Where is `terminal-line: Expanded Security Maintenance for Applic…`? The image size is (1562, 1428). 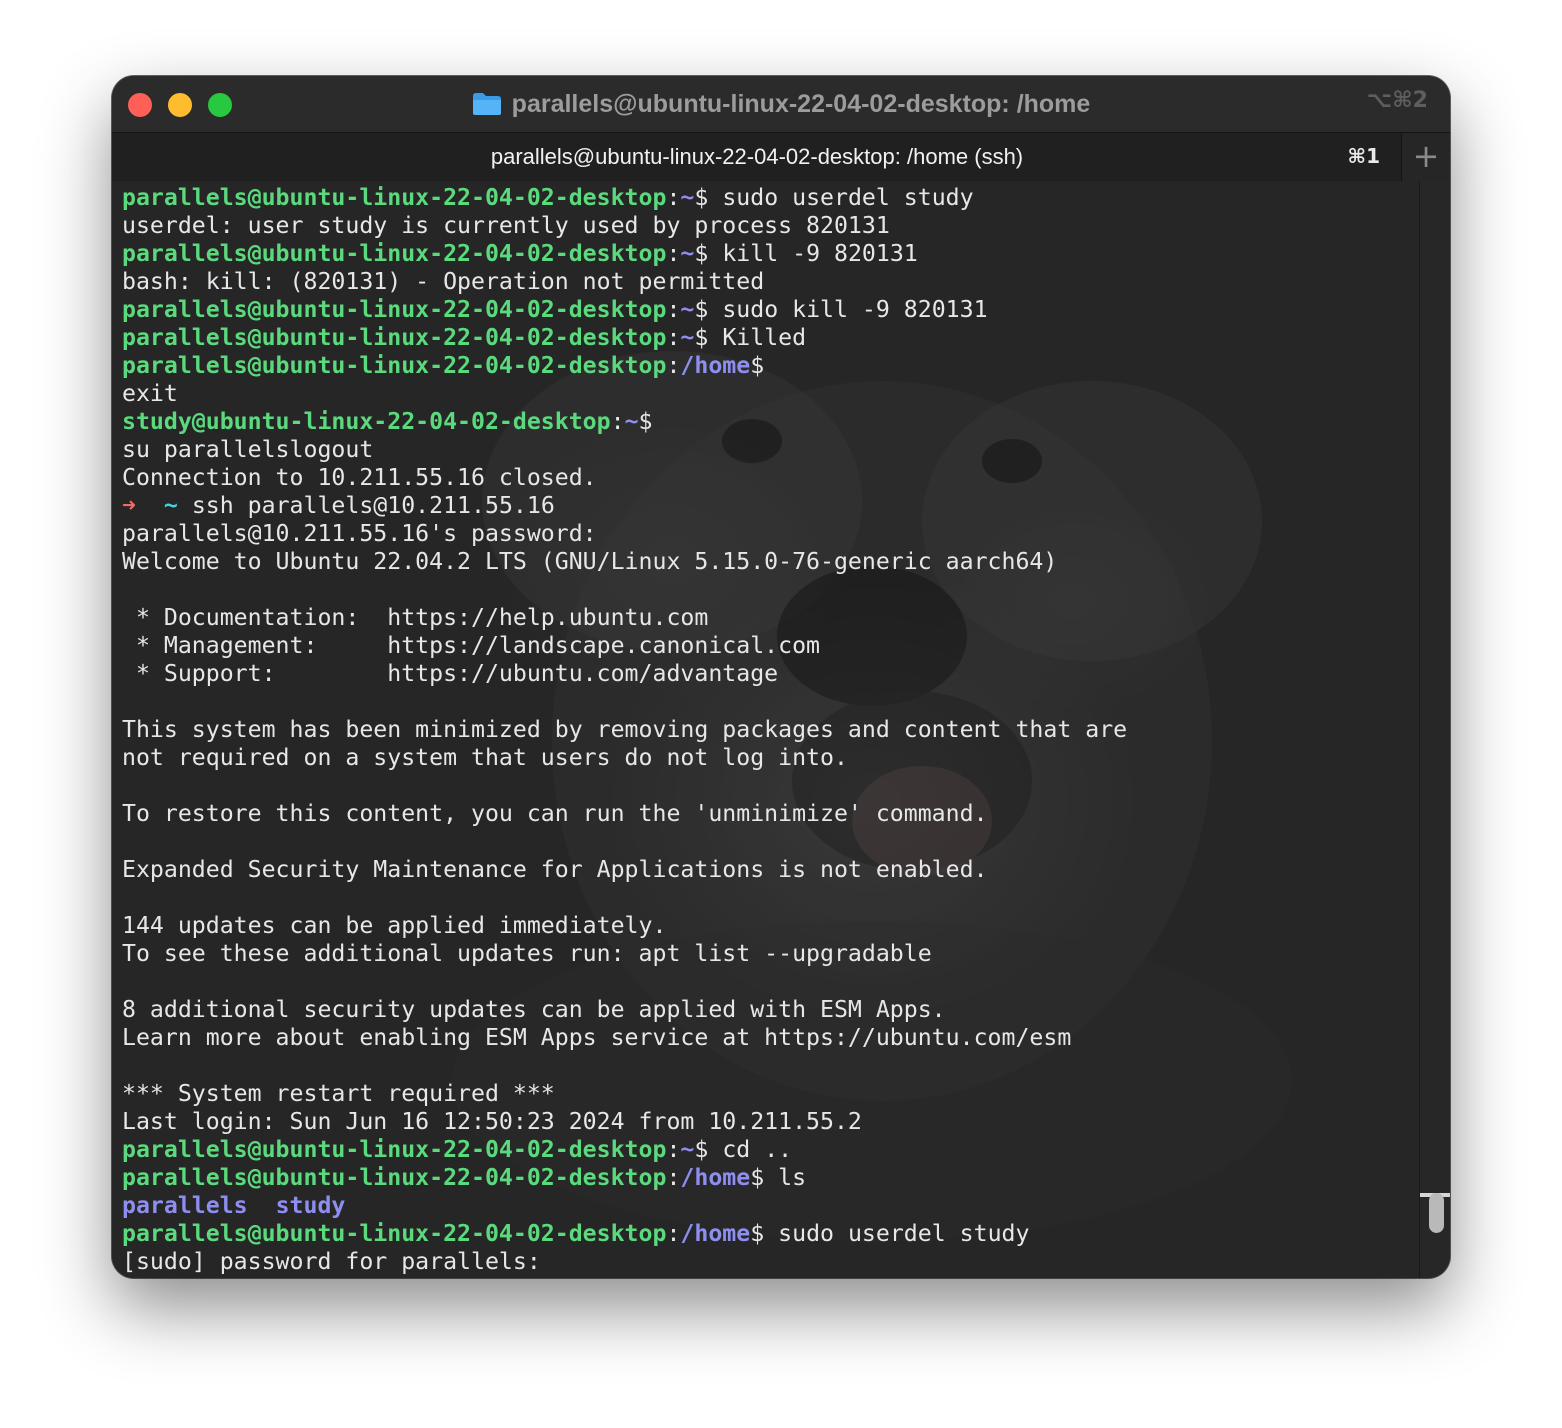 terminal-line: Expanded Security Maintenance for Applic… is located at coordinates (767, 870).